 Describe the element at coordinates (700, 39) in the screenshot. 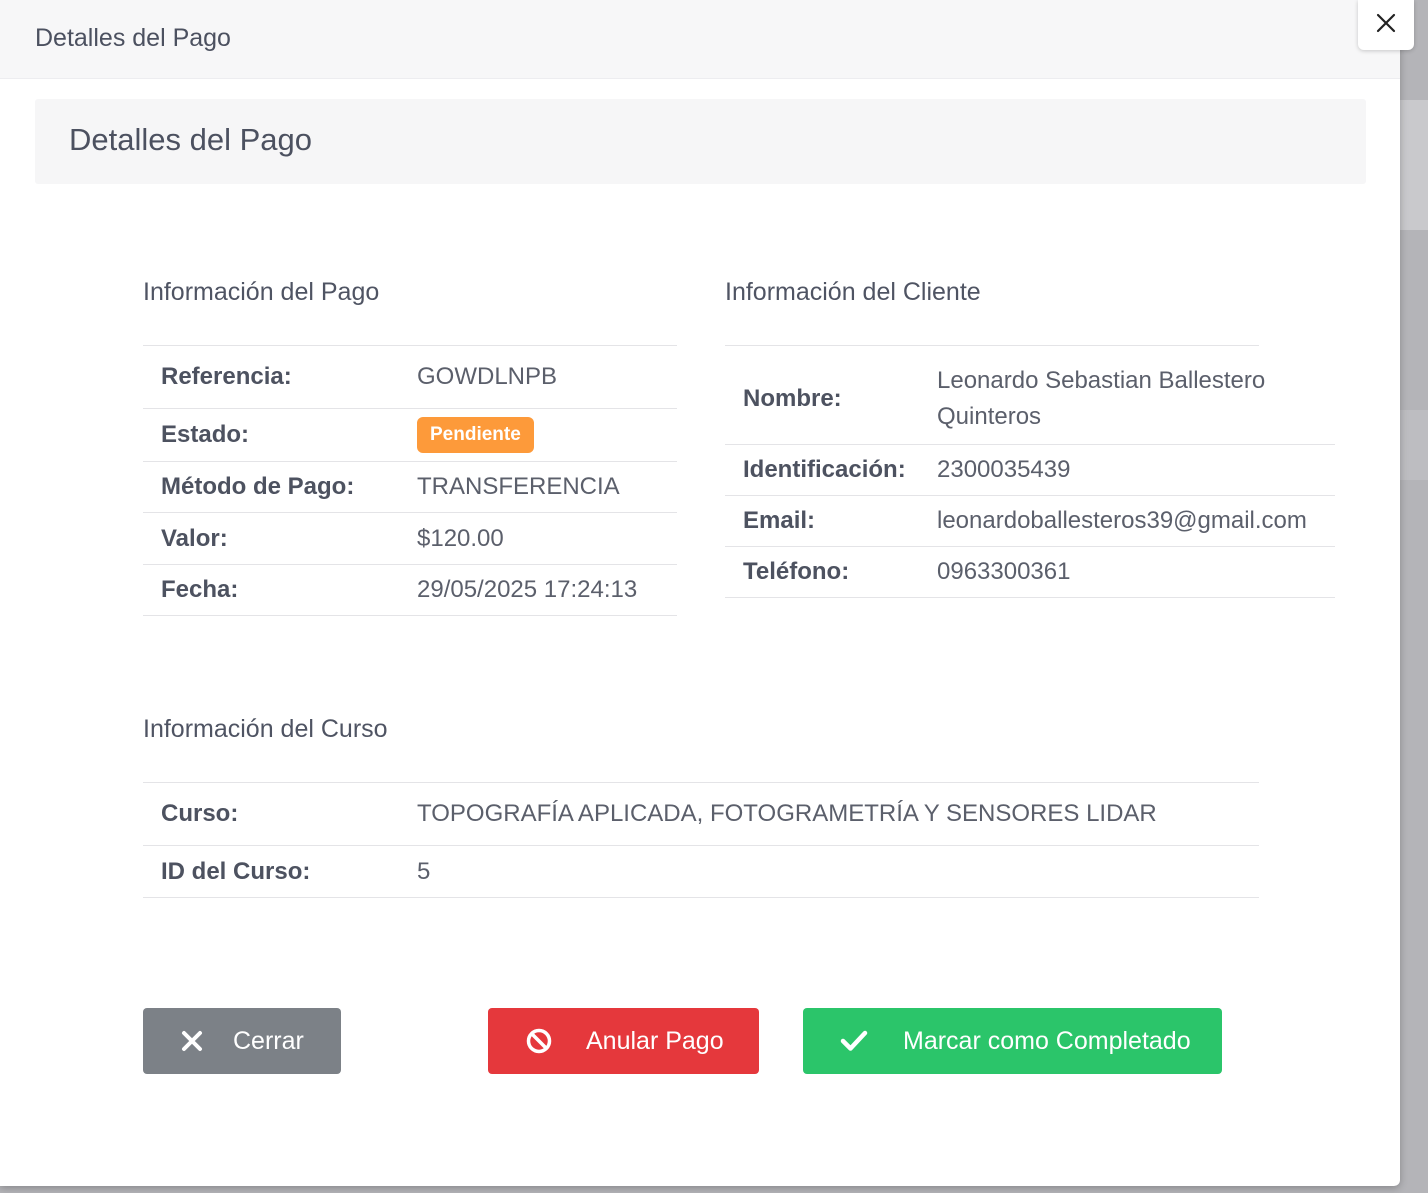

I see `modal-header: Detalles del Pago` at that location.